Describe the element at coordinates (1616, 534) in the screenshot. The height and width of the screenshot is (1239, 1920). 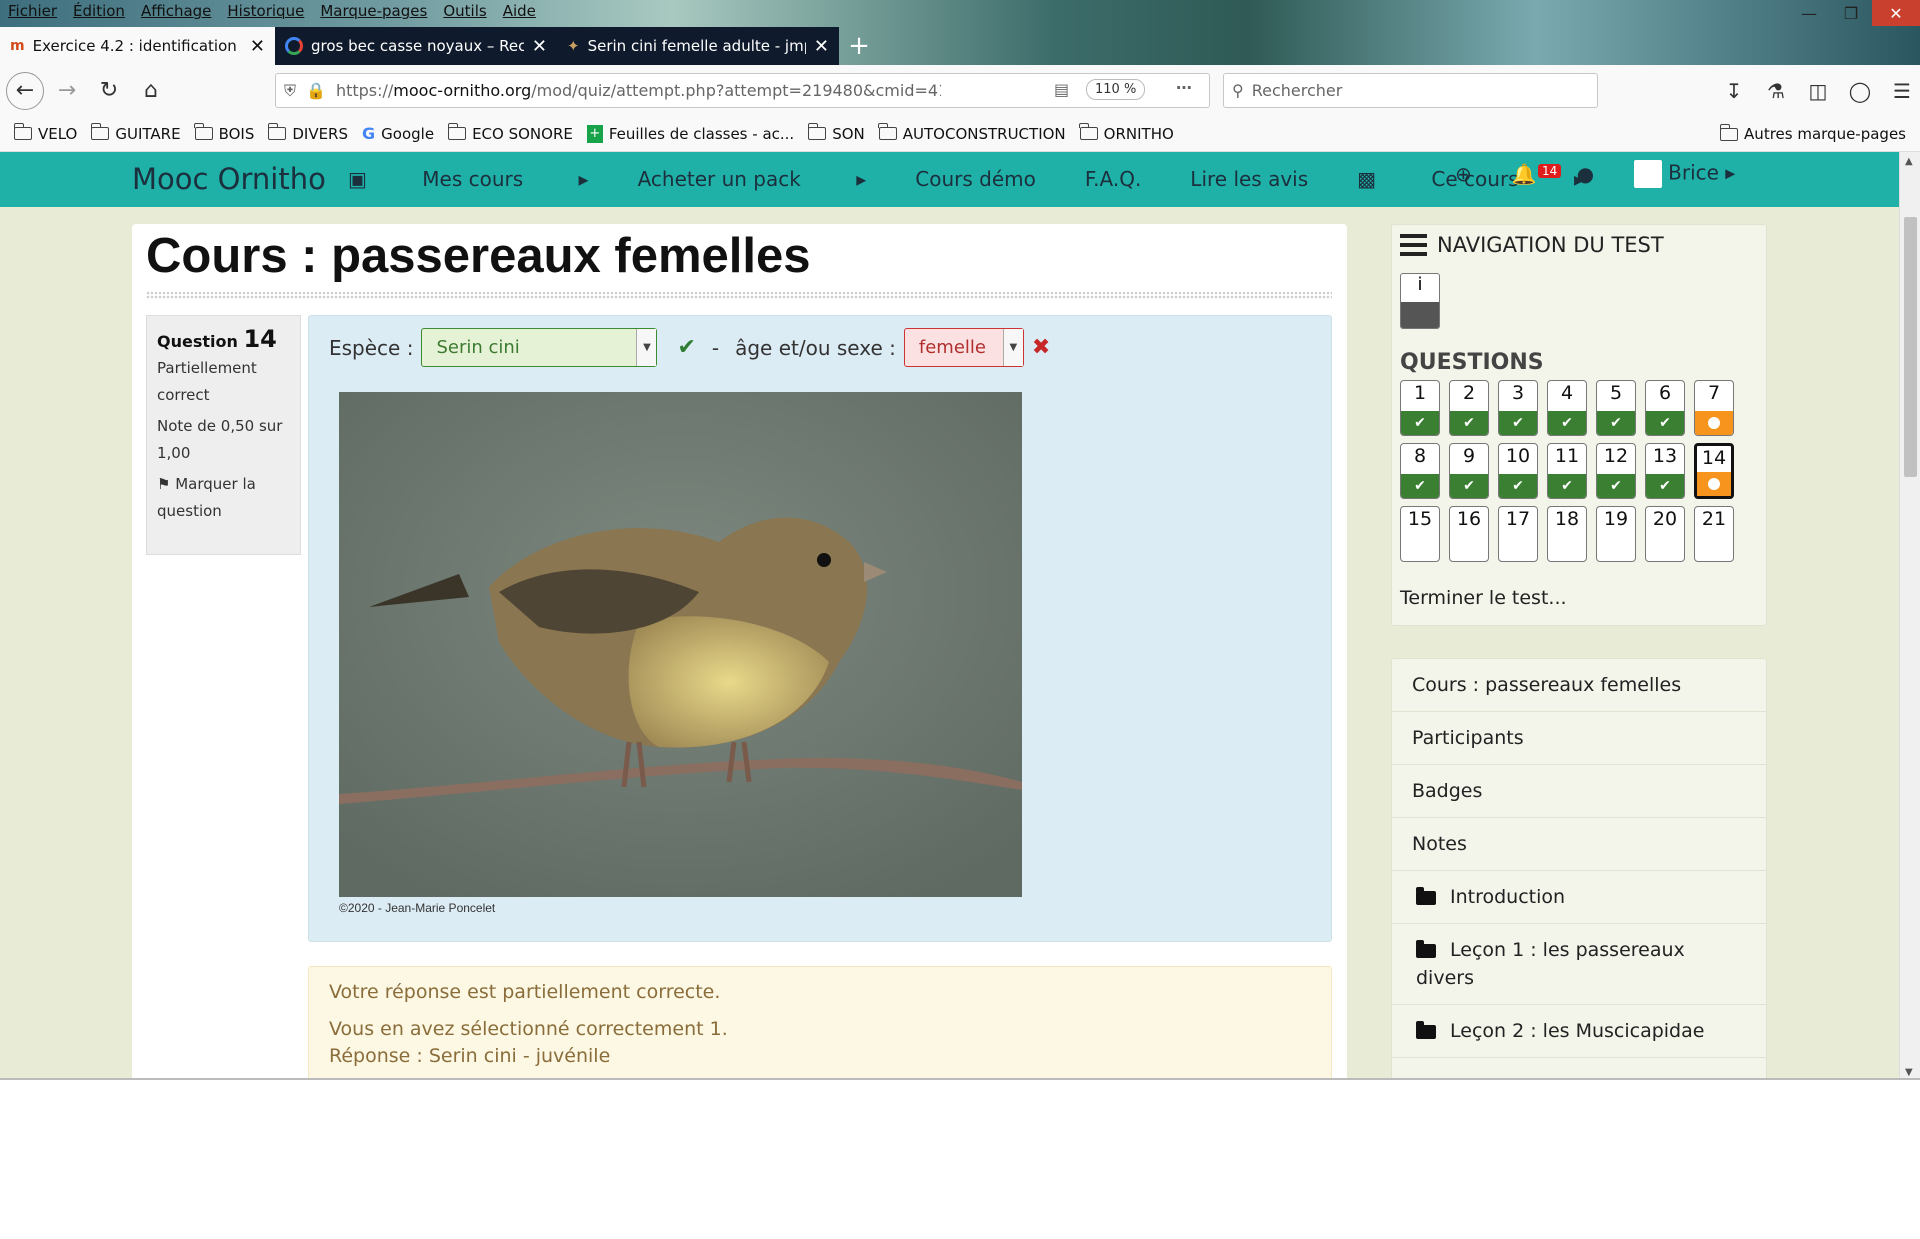
I see `question-button-19: 19` at that location.